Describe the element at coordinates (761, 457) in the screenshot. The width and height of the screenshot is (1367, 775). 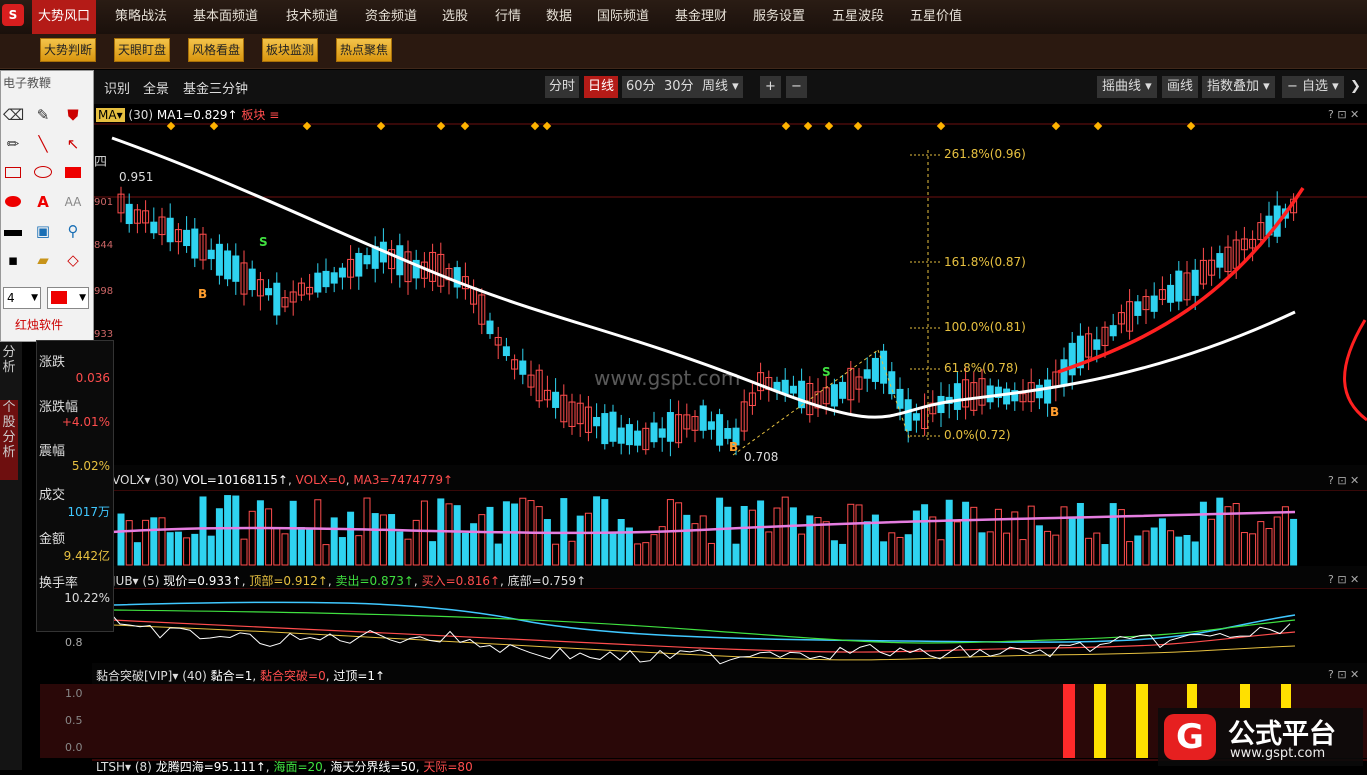
I see `price-low-label: 0.708` at that location.